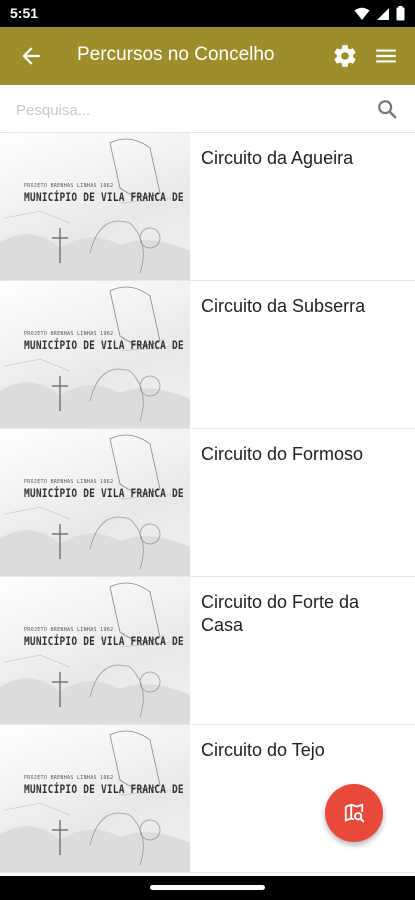 This screenshot has width=415, height=900. Describe the element at coordinates (280, 613) in the screenshot. I see `route-name: Circuito do Forte da Casa` at that location.